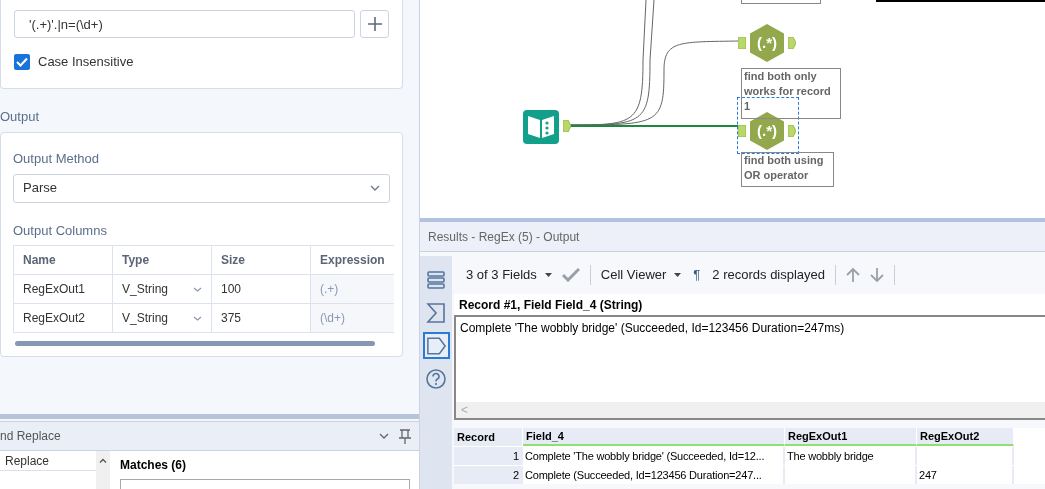 This screenshot has width=1045, height=489. I want to click on table-cell: RegExOut2, so click(63, 318).